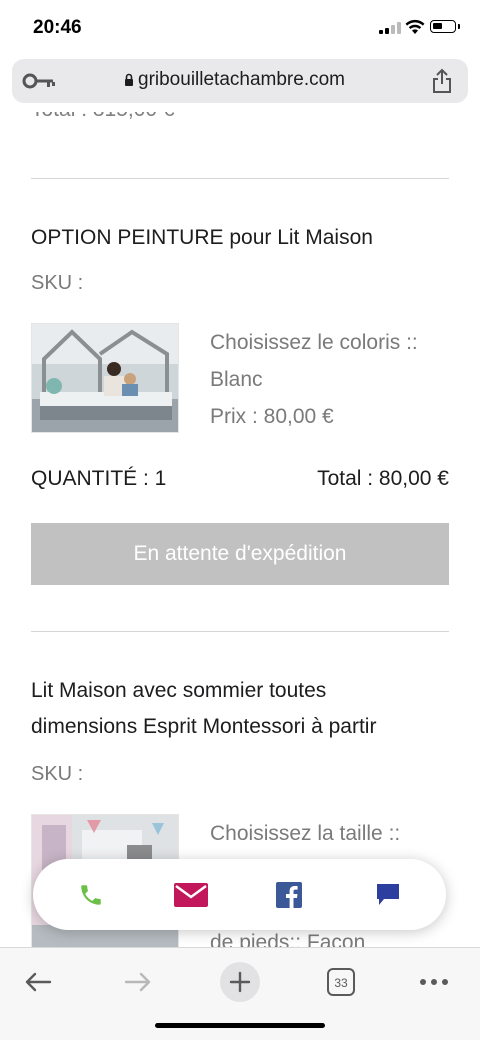 The width and height of the screenshot is (480, 1040). Describe the element at coordinates (105, 378) in the screenshot. I see `product-image` at that location.